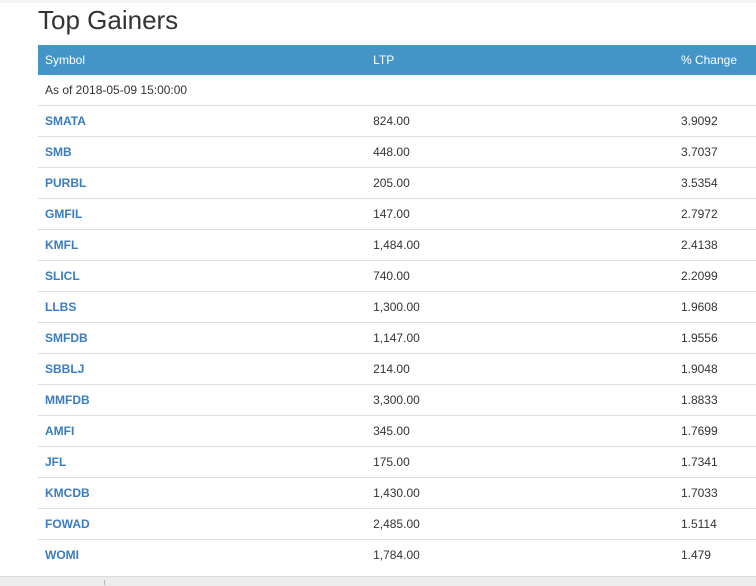 The image size is (756, 586). What do you see at coordinates (202, 276) in the screenshot?
I see `symbol-cell: SLICL` at bounding box center [202, 276].